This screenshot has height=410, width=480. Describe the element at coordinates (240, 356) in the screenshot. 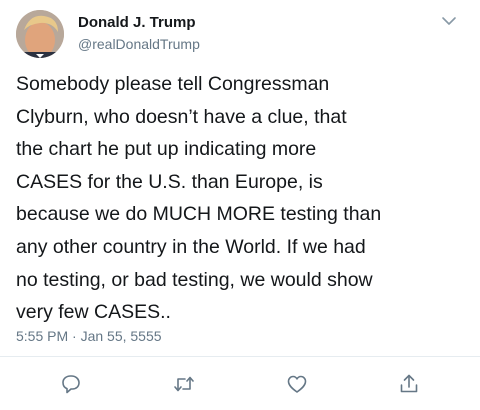

I see `divider` at that location.